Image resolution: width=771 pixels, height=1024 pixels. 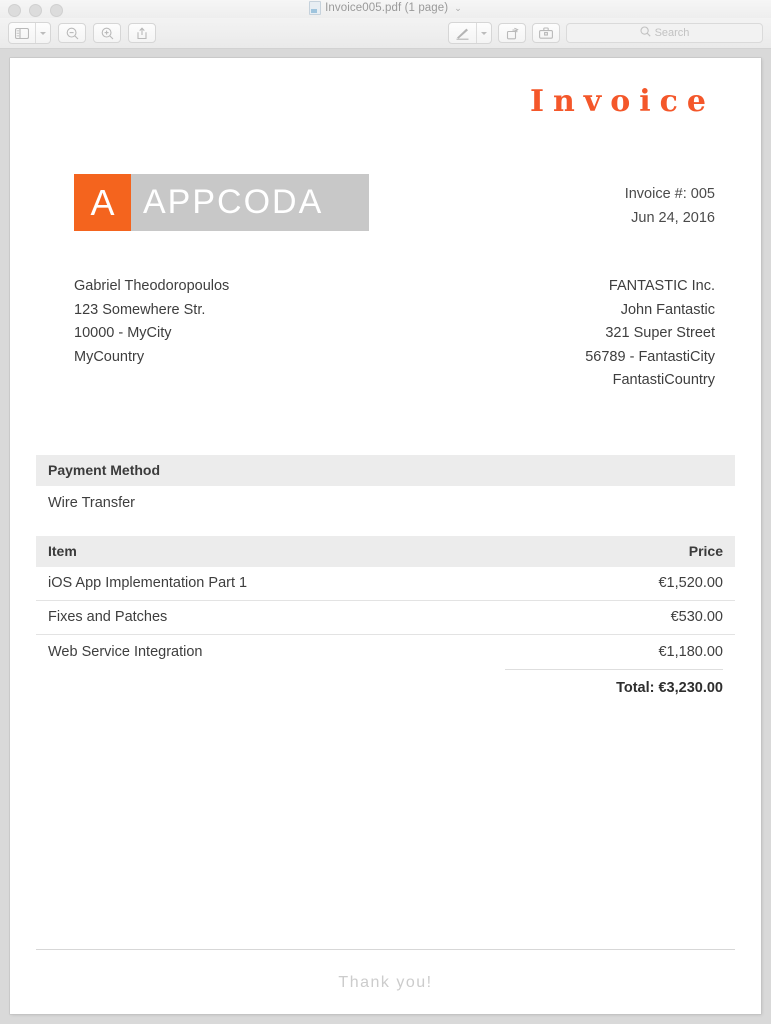 I want to click on toolbar-left-group, so click(x=82, y=33).